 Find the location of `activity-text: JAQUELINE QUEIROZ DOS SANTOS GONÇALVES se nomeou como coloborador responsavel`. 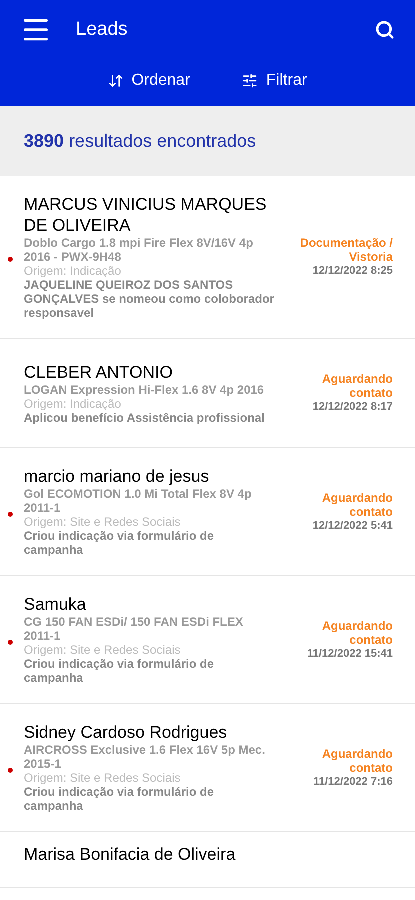

activity-text: JAQUELINE QUEIROZ DOS SANTOS GONÇALVES se nomeou como coloborador responsavel is located at coordinates (150, 299).